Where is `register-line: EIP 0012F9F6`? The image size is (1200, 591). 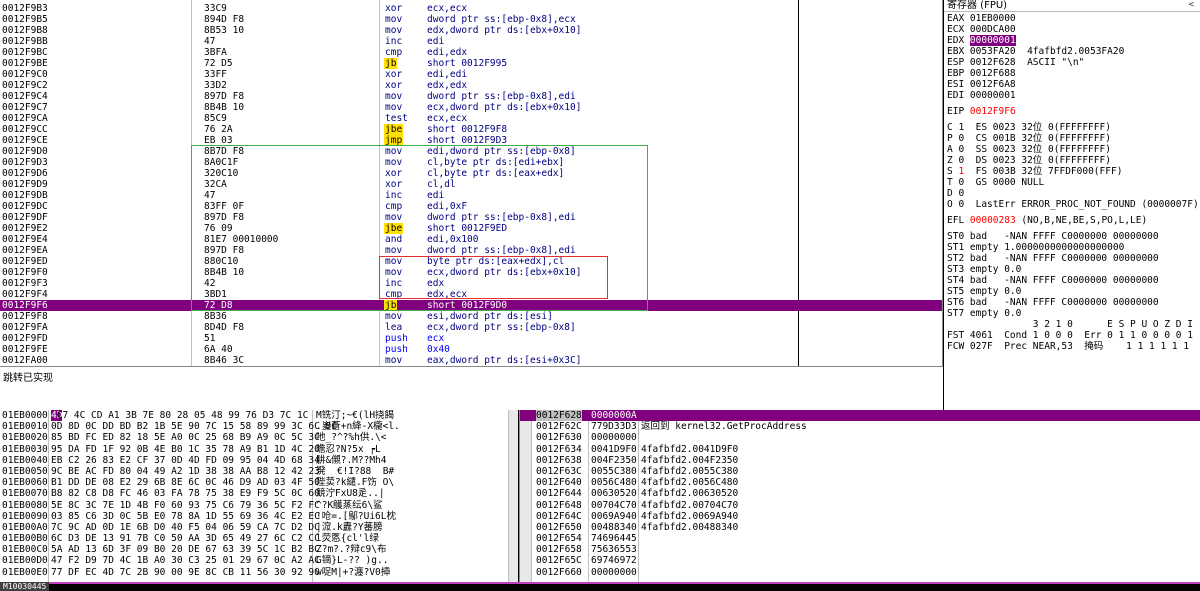
register-line: EIP 0012F9F6 is located at coordinates (981, 111).